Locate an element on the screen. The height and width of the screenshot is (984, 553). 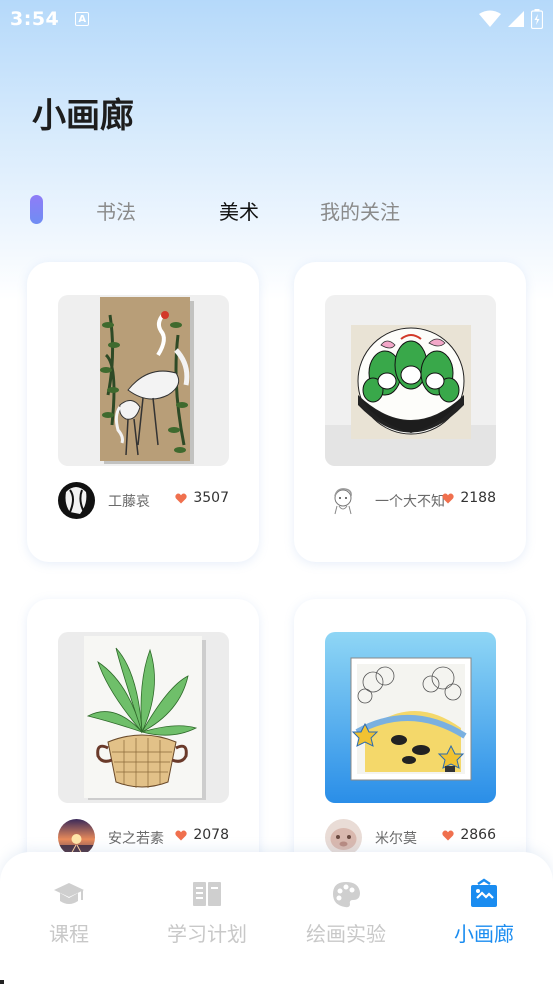
card-meta: 一个大不知 2188 is located at coordinates (410, 501).